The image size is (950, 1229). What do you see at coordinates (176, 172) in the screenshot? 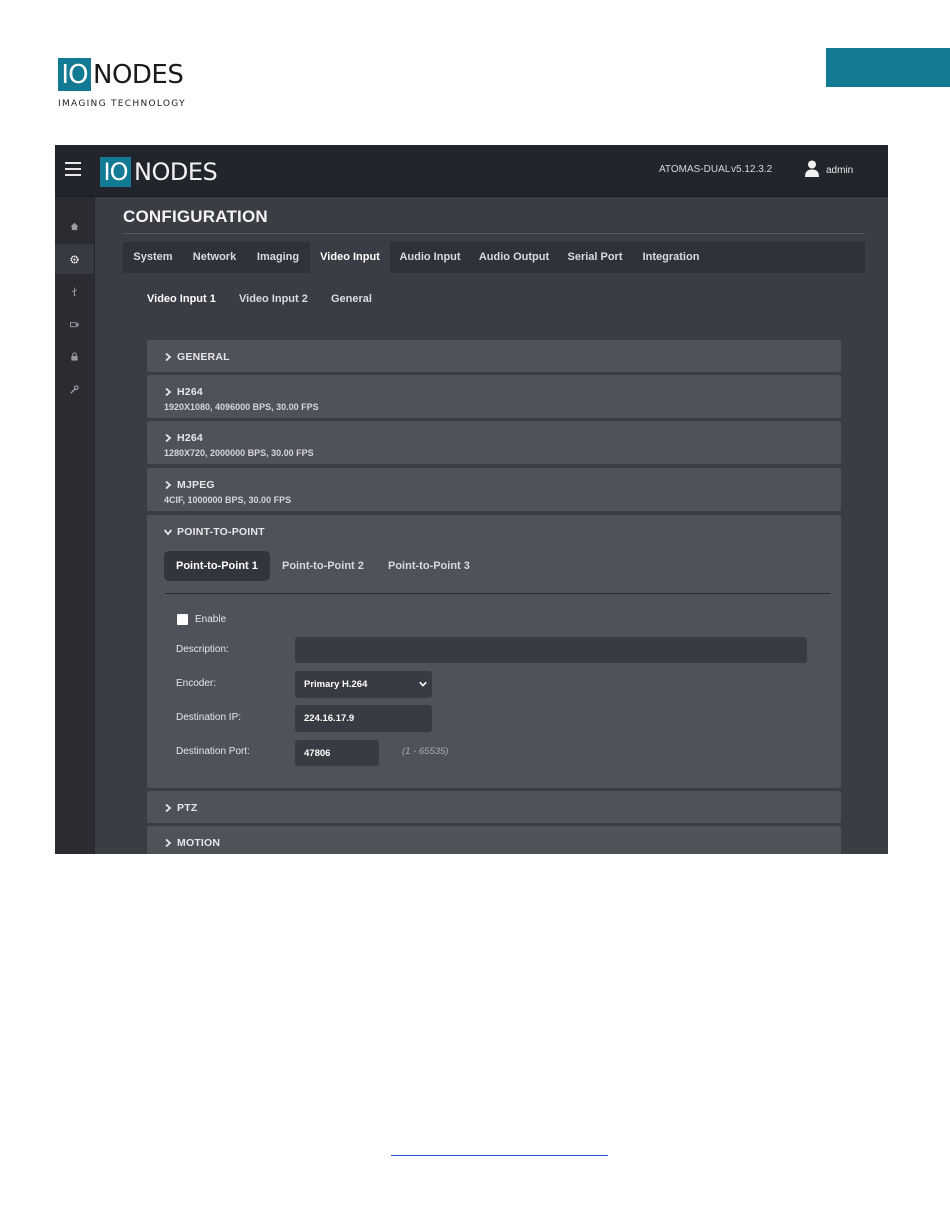
I see `app-logo-nodes-text: NODES` at bounding box center [176, 172].